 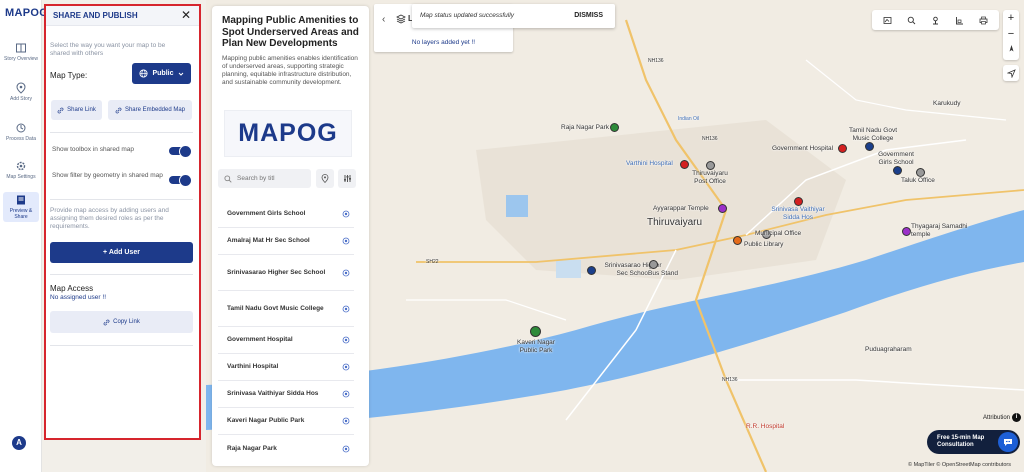 I want to click on list-item: Varthini Hospital, so click(x=286, y=367).